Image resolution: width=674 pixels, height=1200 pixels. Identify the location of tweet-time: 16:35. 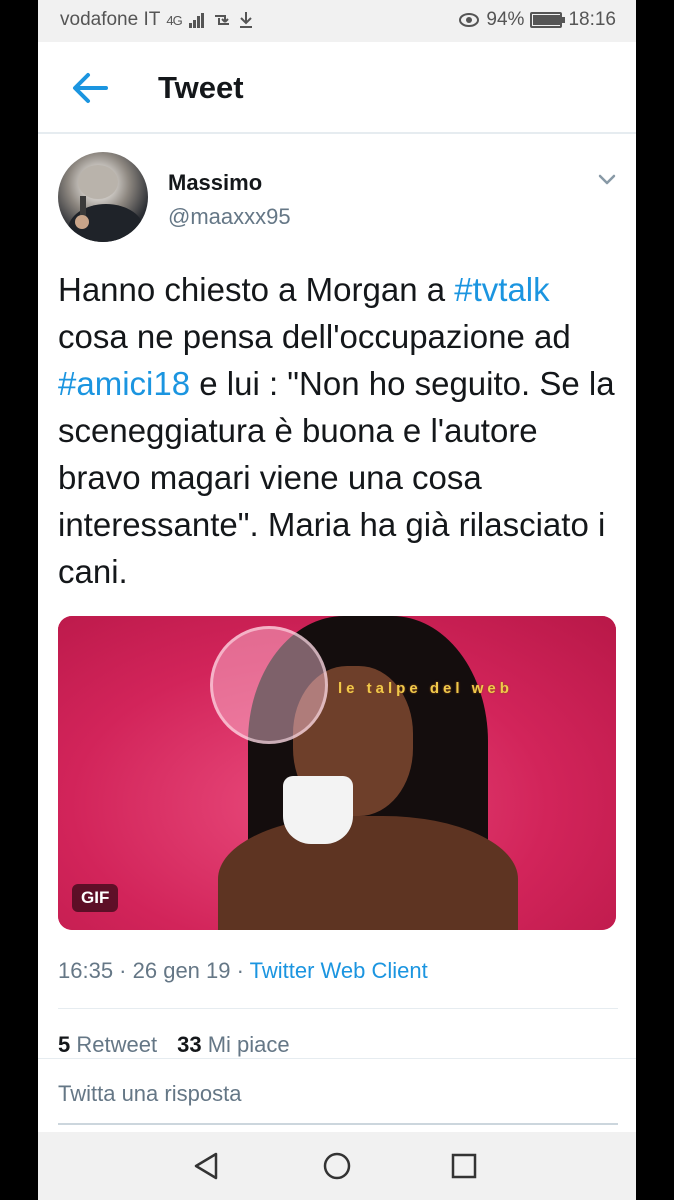
(86, 970).